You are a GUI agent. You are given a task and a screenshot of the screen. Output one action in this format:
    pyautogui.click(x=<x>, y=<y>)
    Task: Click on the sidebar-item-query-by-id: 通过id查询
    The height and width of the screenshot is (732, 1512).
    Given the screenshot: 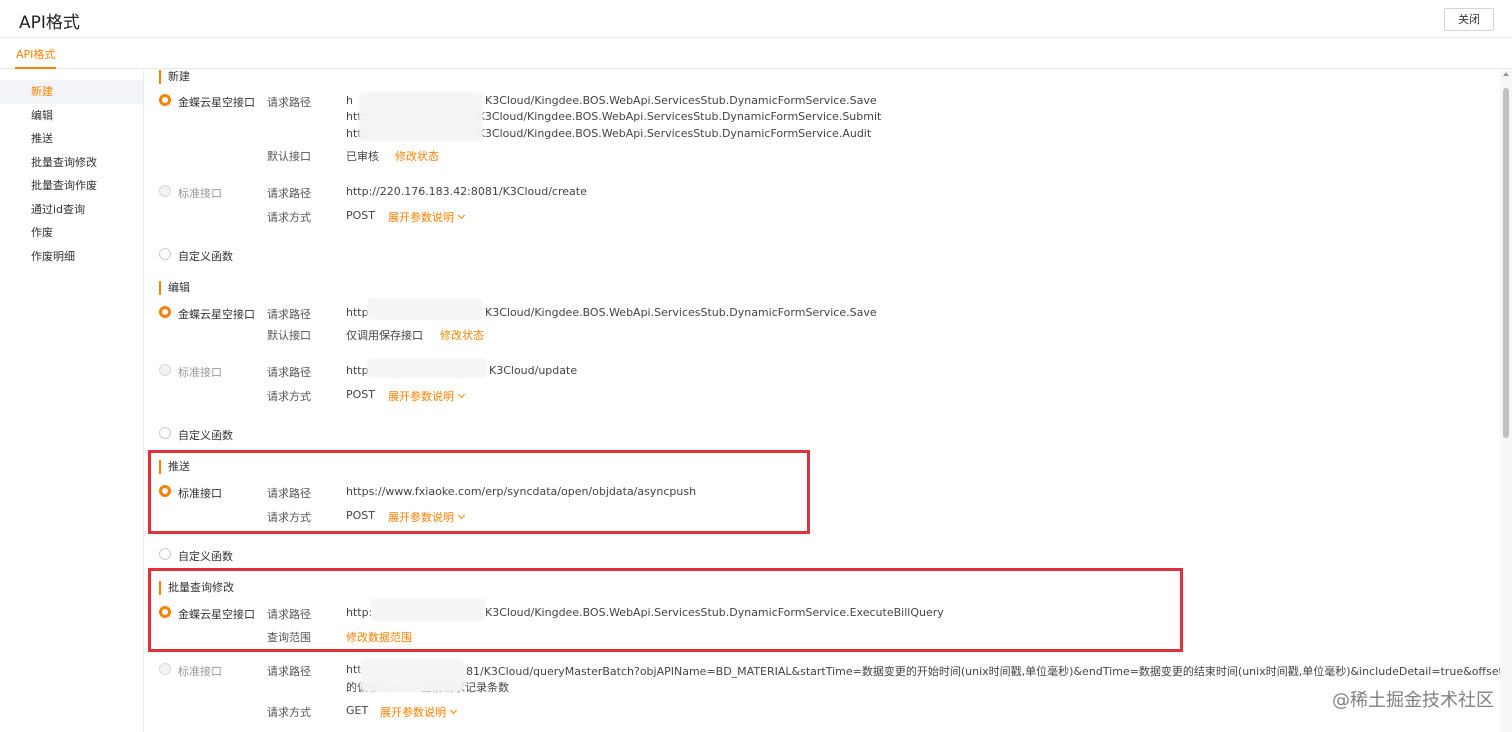 What is the action you would take?
    pyautogui.click(x=71, y=210)
    